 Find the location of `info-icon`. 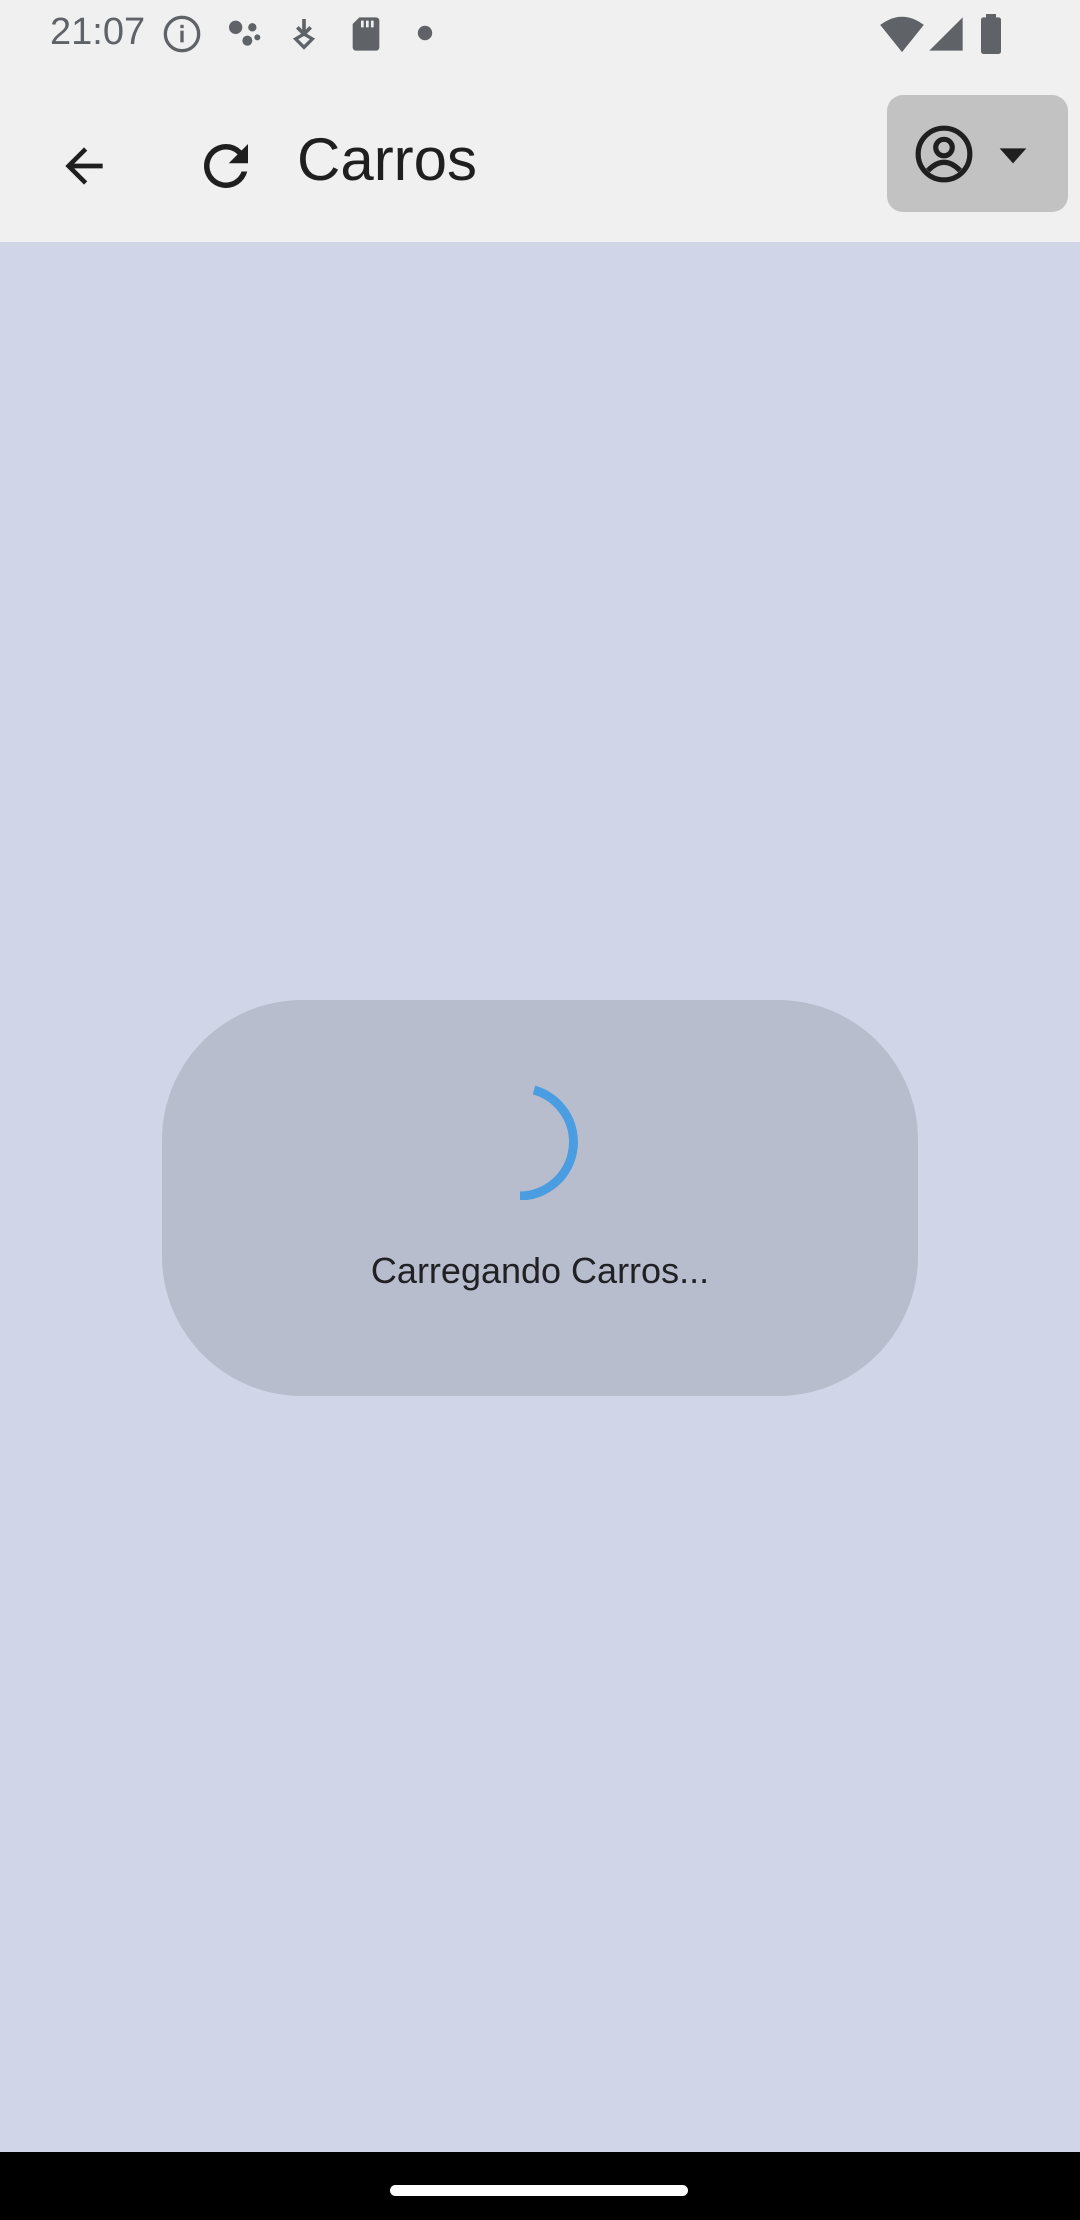

info-icon is located at coordinates (182, 34).